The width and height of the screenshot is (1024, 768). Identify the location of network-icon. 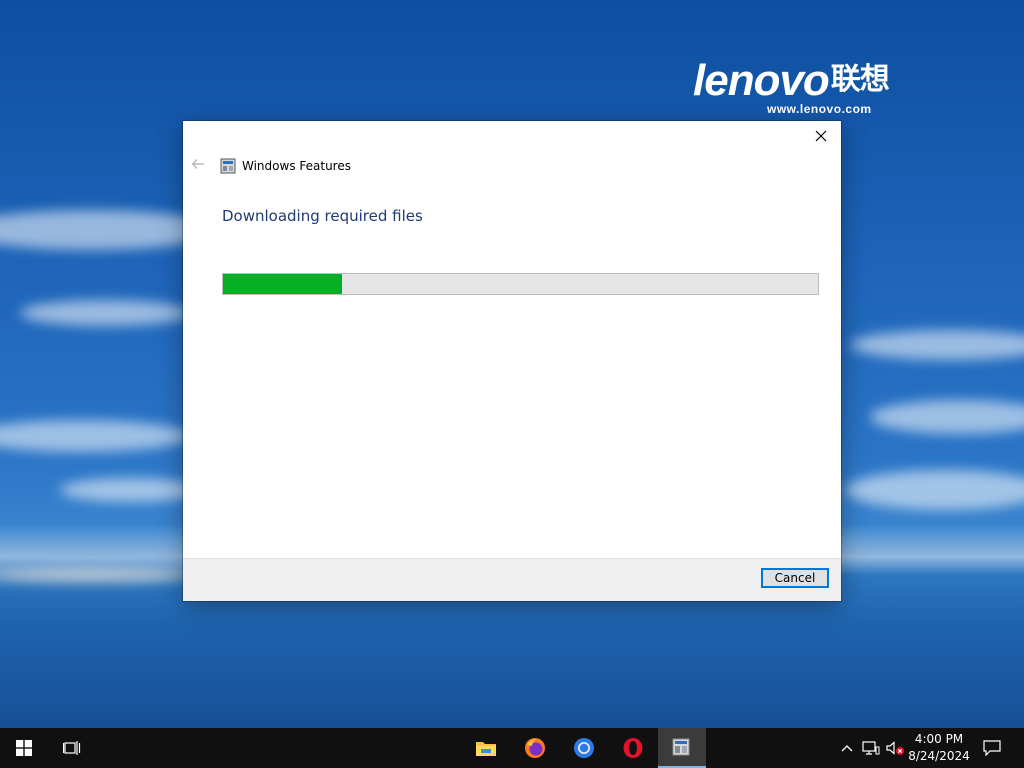
(871, 748).